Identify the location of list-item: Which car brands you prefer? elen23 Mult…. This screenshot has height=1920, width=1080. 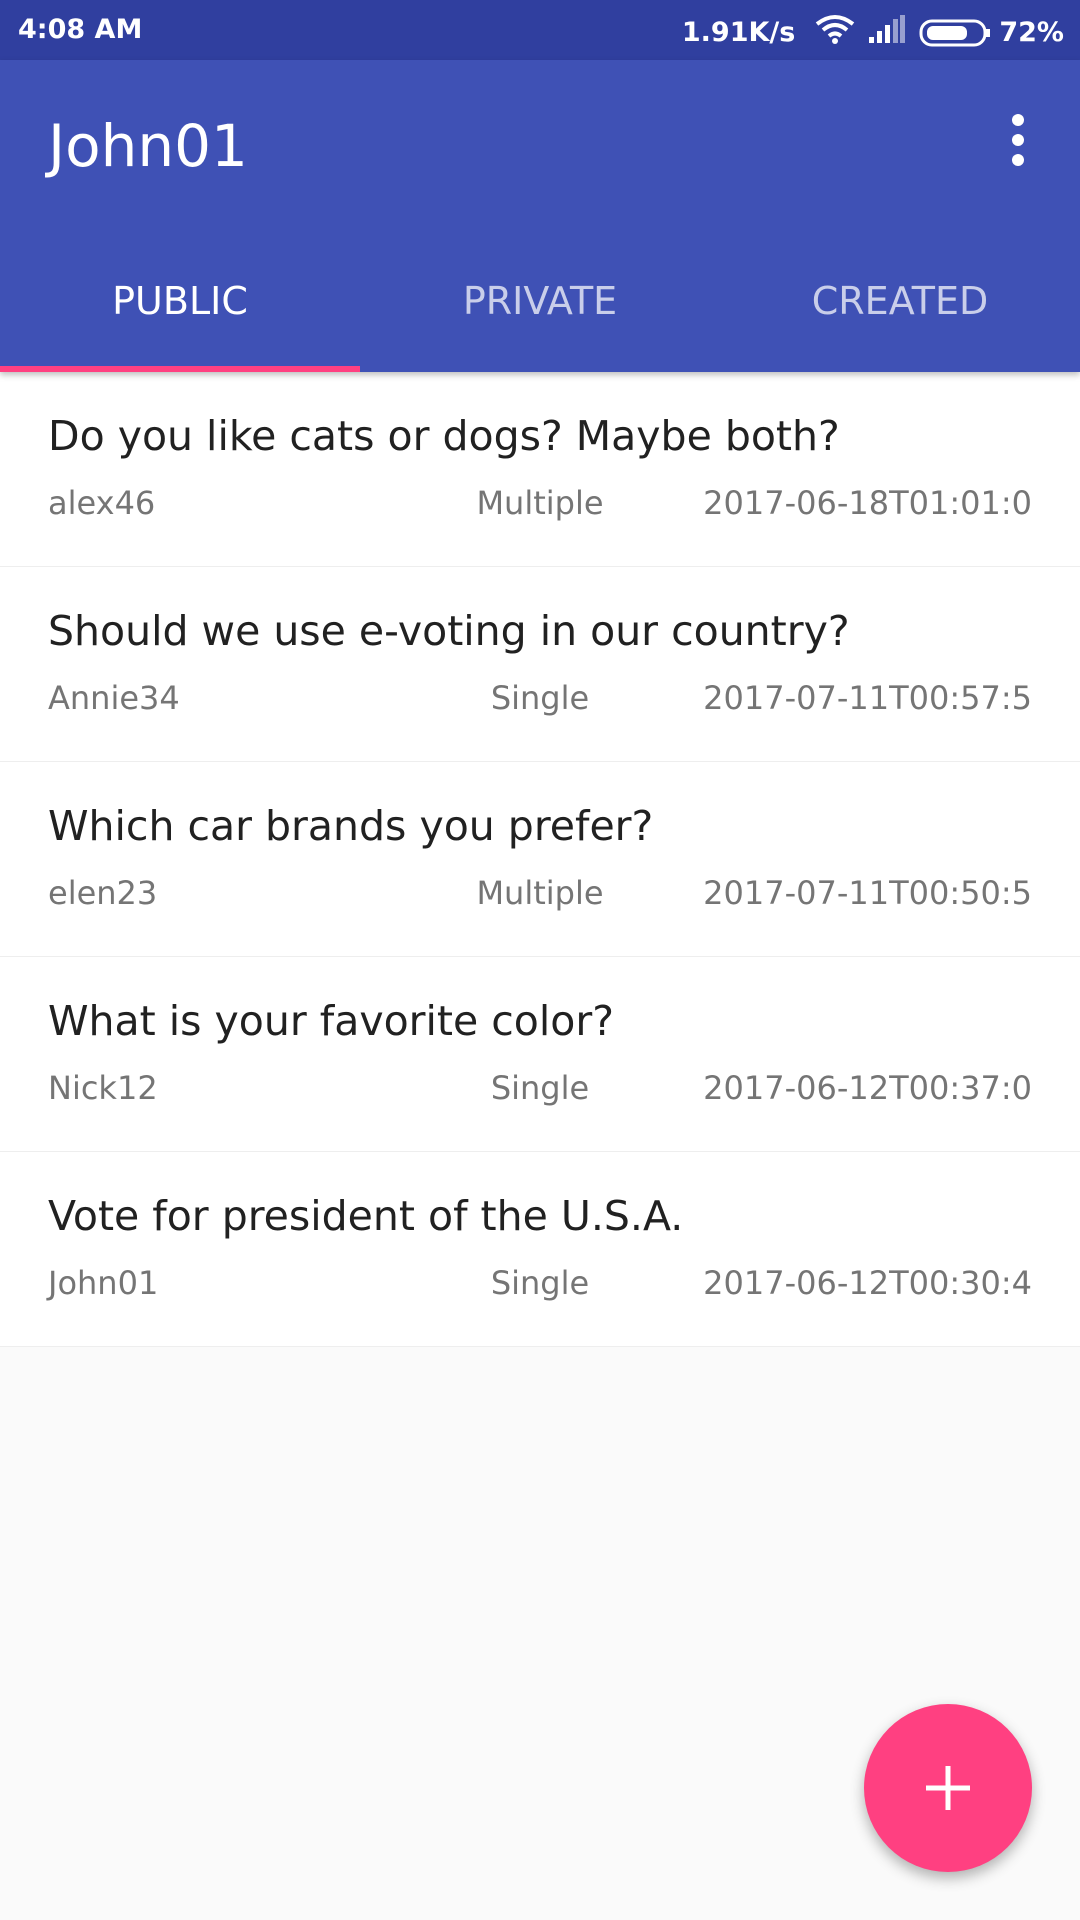
(540, 859).